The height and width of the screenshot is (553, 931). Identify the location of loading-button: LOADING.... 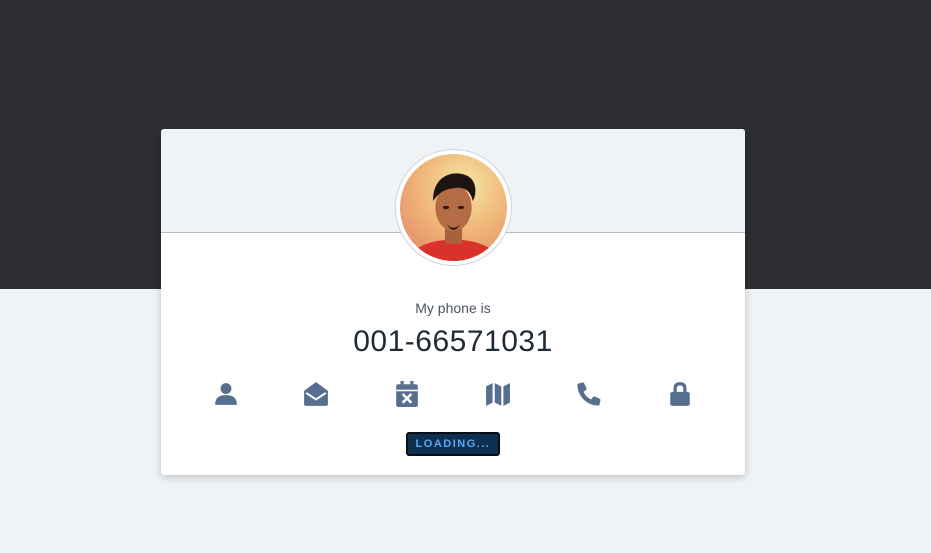
(453, 444).